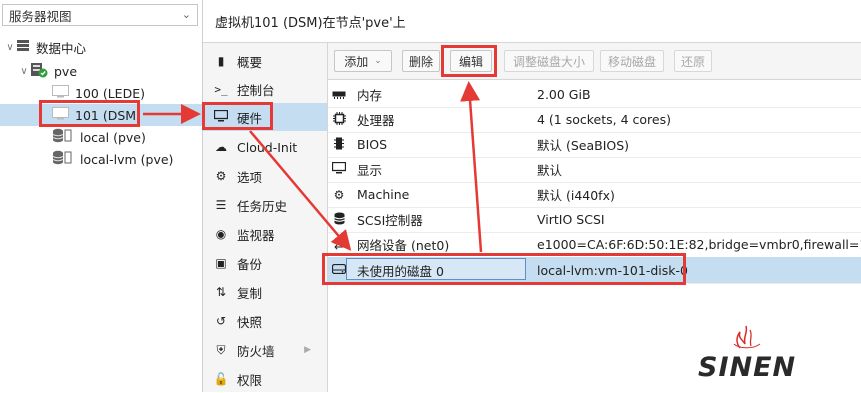 This screenshot has height=393, width=861. What do you see at coordinates (747, 337) in the screenshot?
I see `flame-logo-icon` at bounding box center [747, 337].